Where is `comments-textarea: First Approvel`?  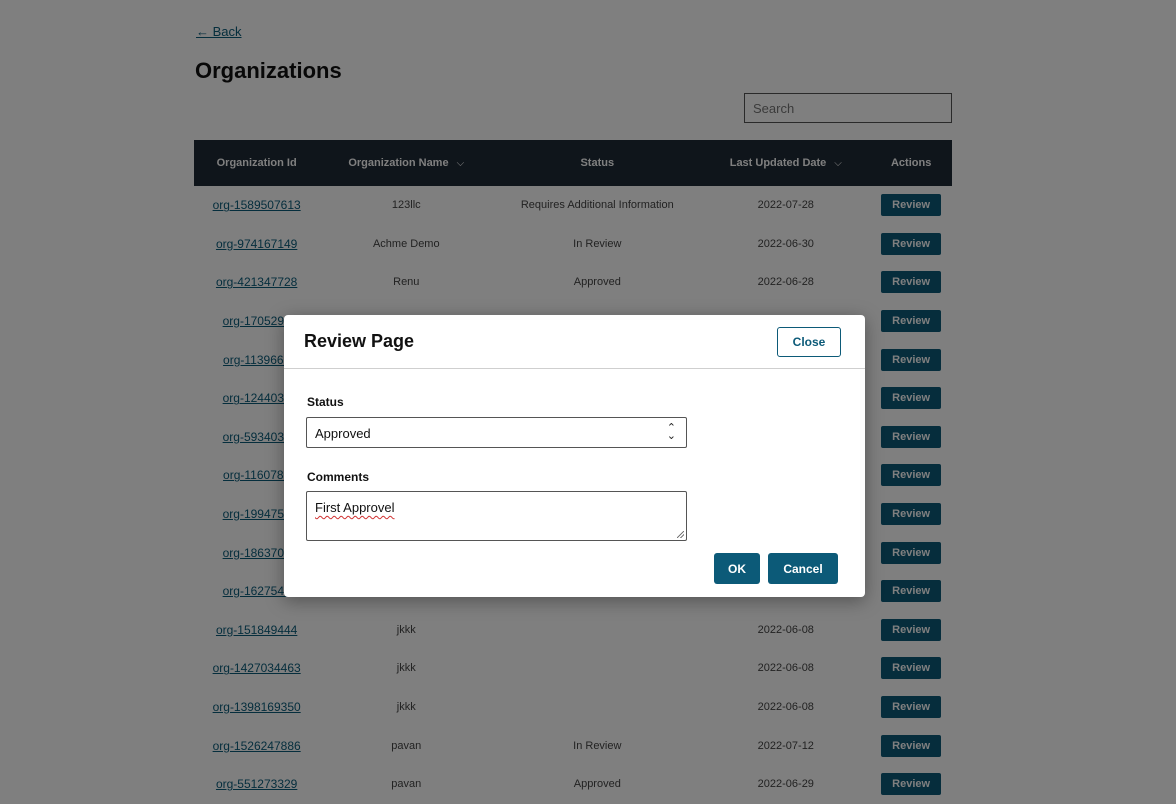
comments-textarea: First Approvel is located at coordinates (496, 516).